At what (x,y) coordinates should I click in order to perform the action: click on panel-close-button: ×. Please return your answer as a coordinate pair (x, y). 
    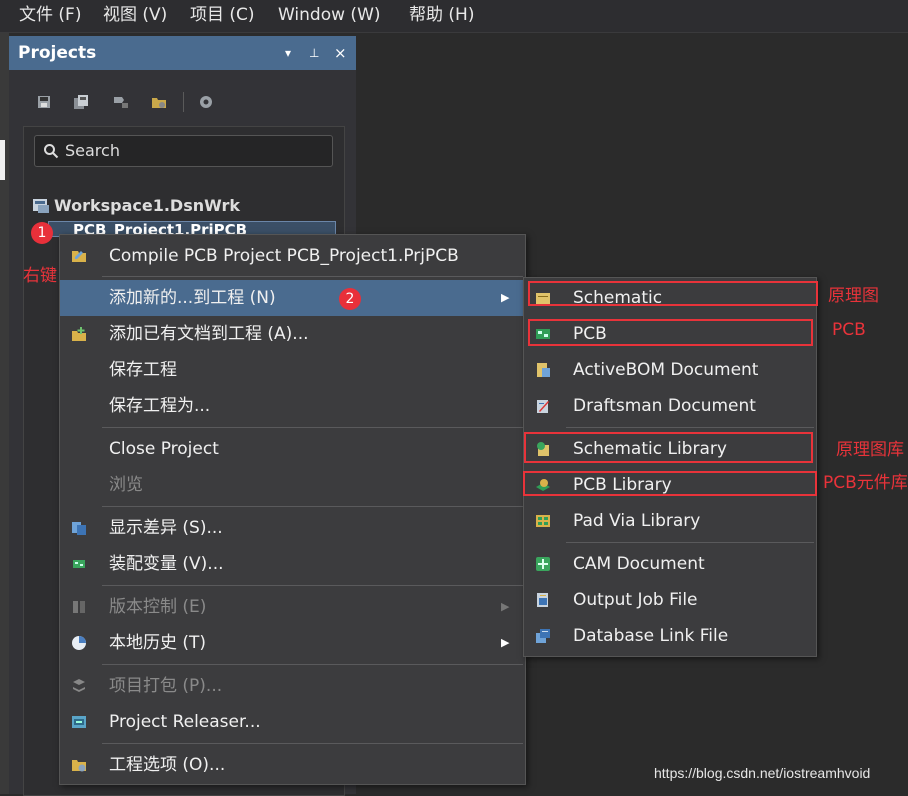
    Looking at the image, I should click on (340, 53).